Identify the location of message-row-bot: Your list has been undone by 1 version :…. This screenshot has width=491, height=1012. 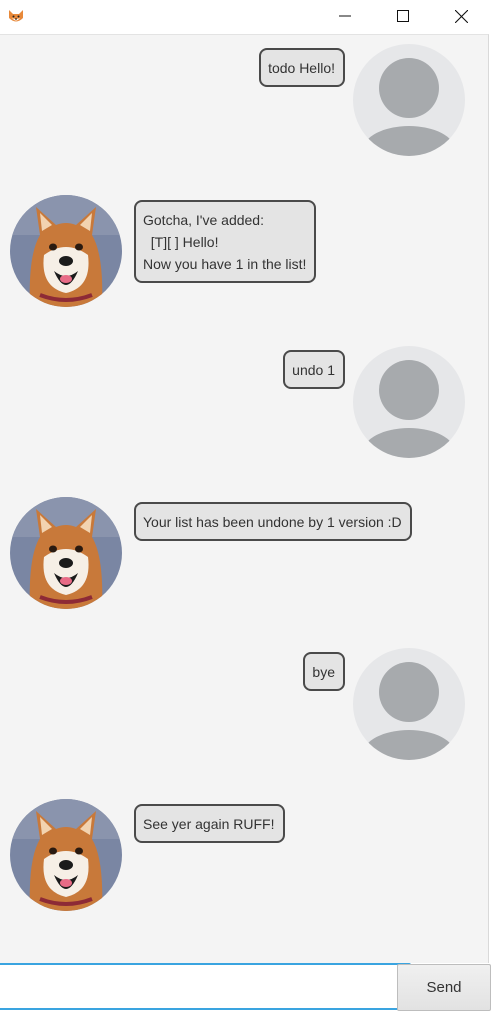
(244, 553).